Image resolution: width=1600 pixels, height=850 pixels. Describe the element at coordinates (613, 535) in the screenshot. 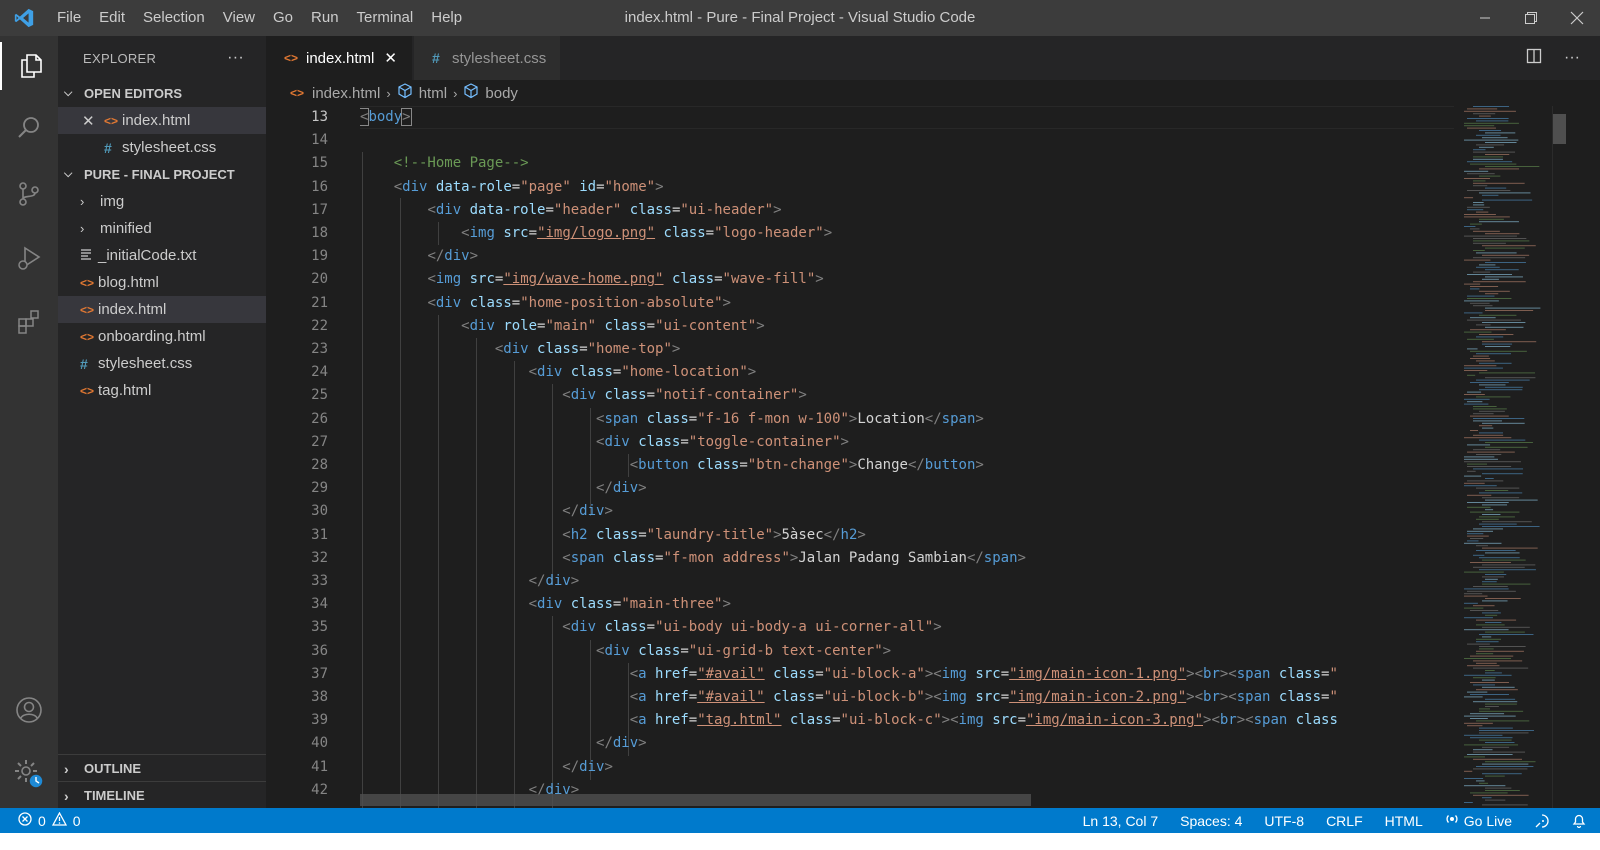

I see `code-line: <h2 class="laundry-title">5àsec</h2>` at that location.